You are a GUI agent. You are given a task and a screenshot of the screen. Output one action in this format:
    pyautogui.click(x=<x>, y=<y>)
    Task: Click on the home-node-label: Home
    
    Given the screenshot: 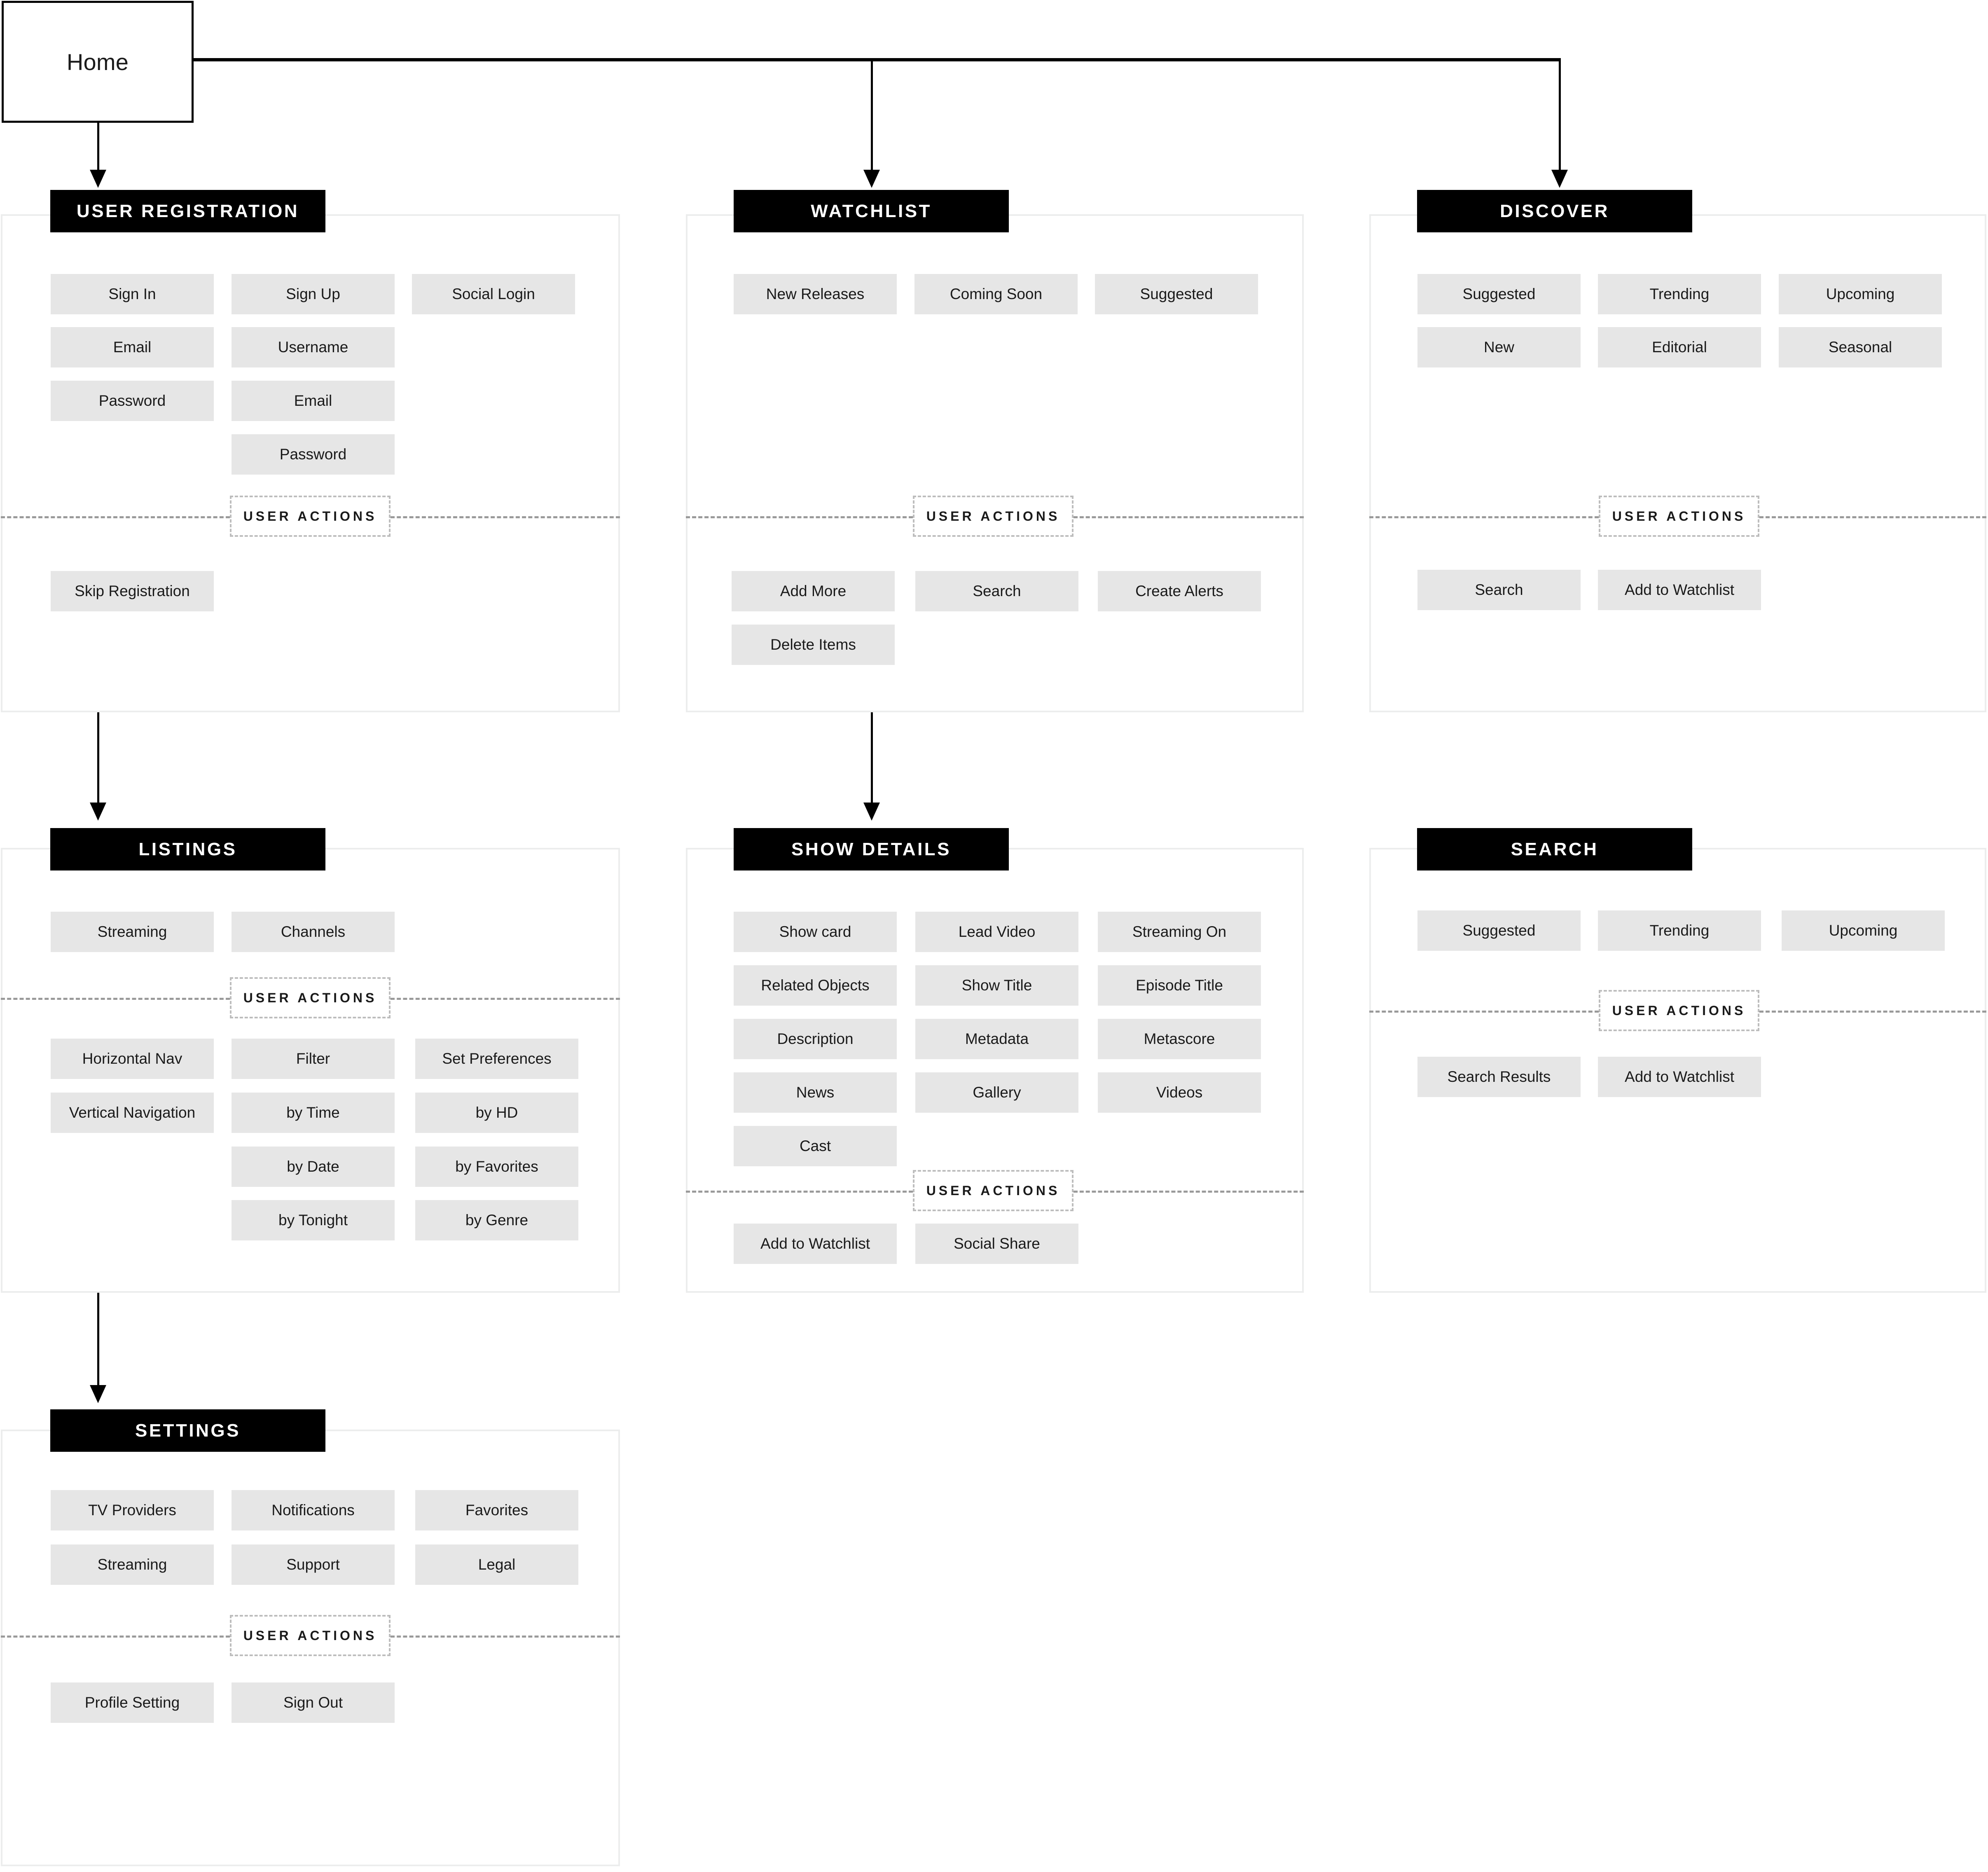 What is the action you would take?
    pyautogui.click(x=97, y=62)
    